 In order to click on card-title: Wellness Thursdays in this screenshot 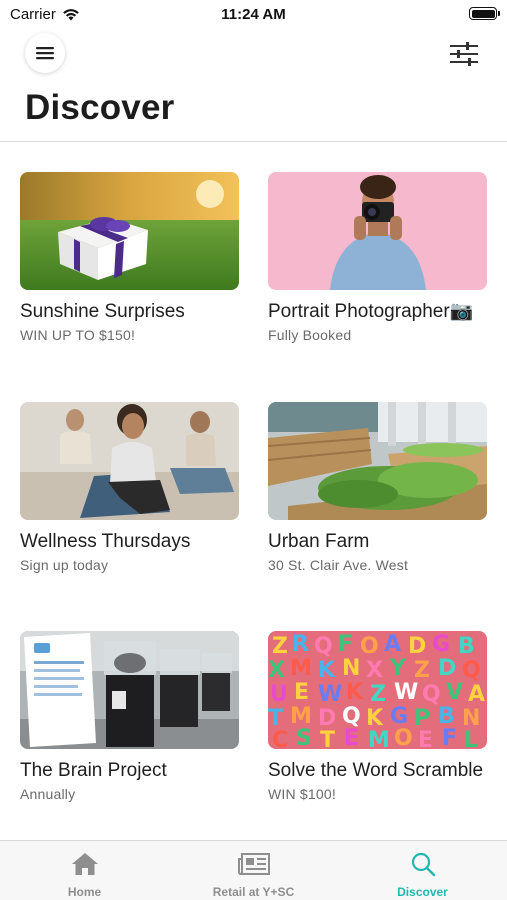, I will do `click(105, 541)`.